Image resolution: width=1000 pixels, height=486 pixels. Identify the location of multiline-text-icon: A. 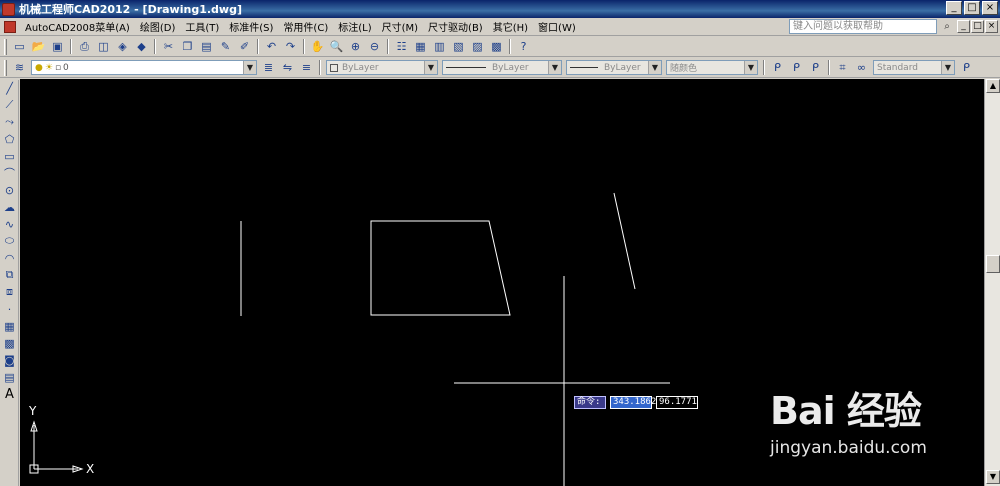
(9, 394).